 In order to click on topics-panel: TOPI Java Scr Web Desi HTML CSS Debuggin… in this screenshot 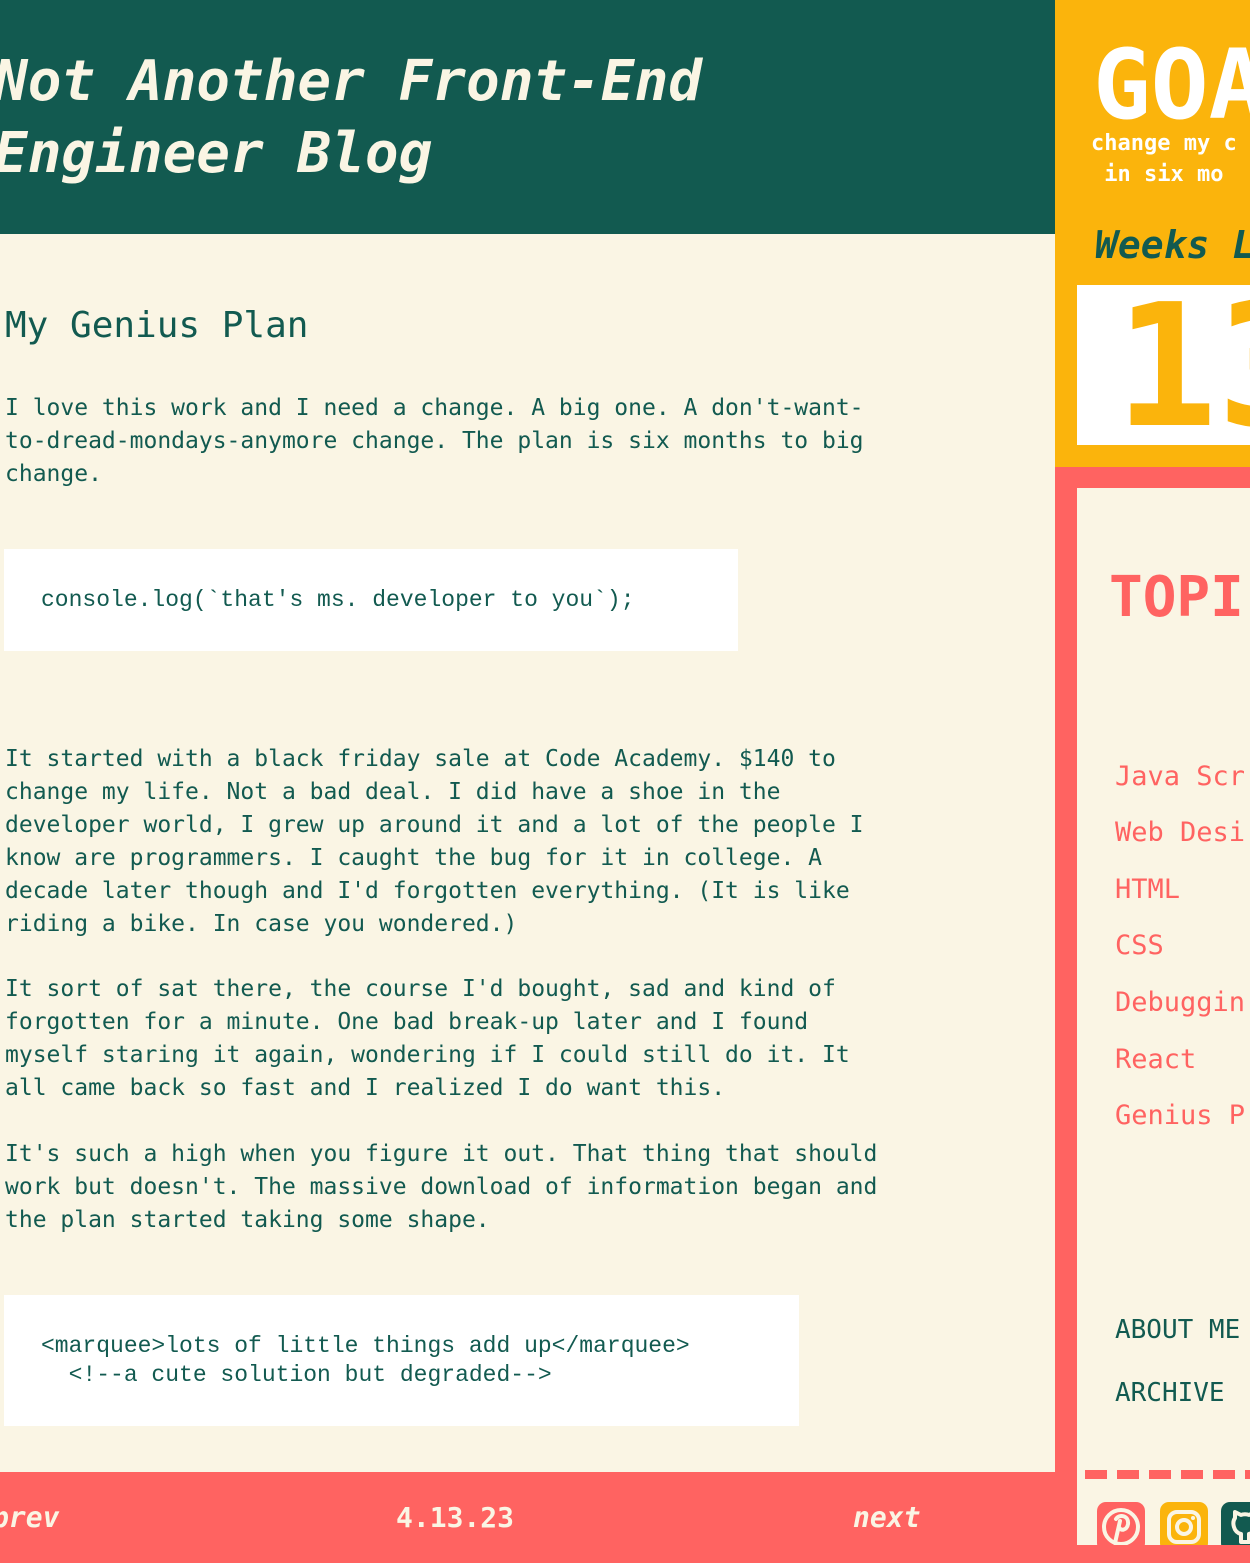, I will do `click(1152, 1015)`.